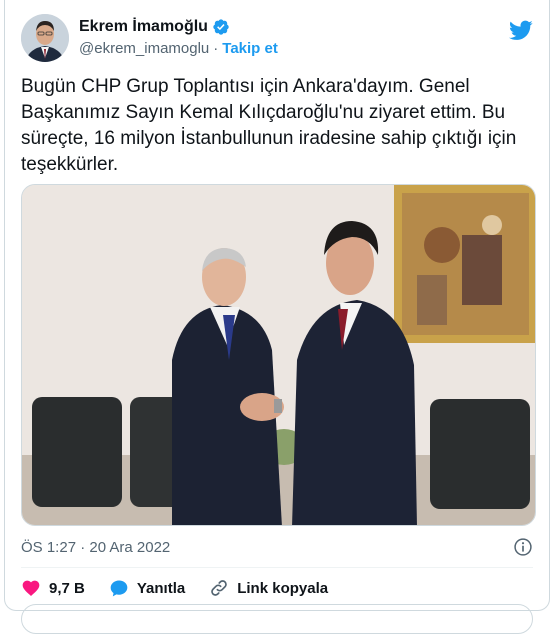  I want to click on follow-button: Takip et, so click(250, 48).